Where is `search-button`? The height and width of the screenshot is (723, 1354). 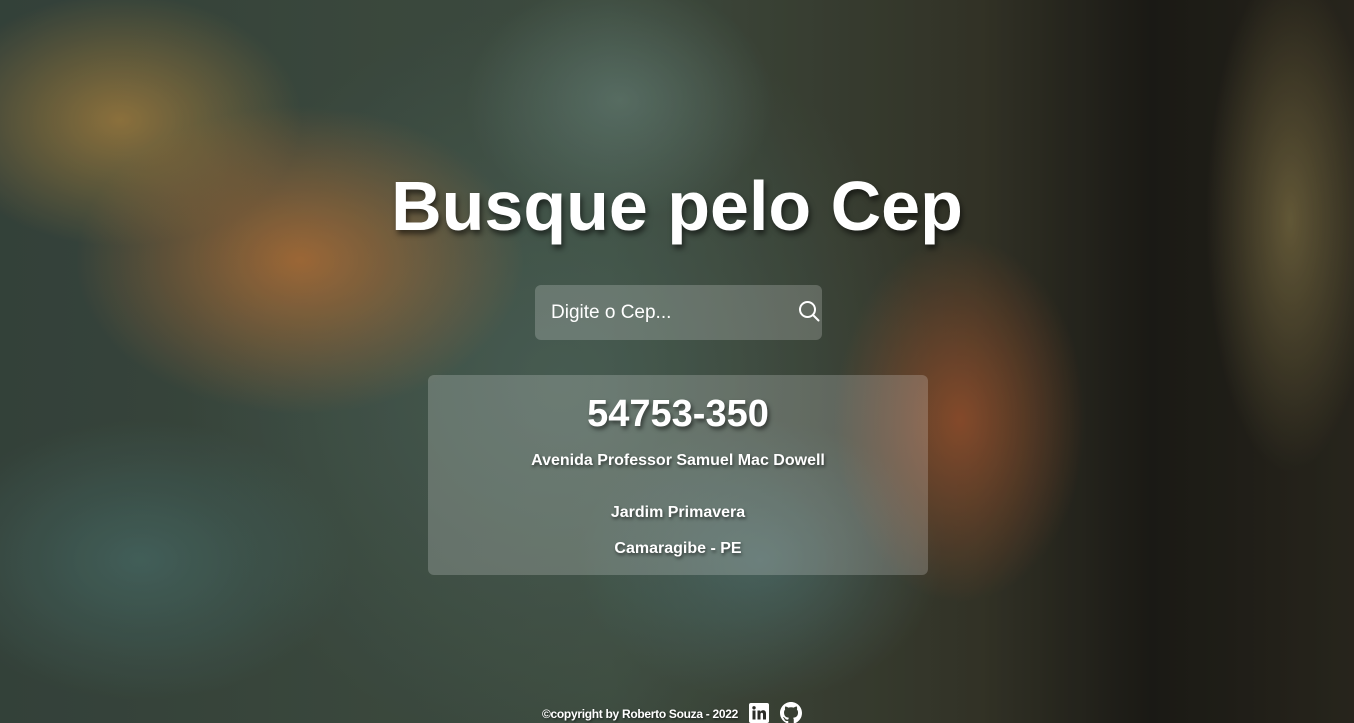 search-button is located at coordinates (809, 312).